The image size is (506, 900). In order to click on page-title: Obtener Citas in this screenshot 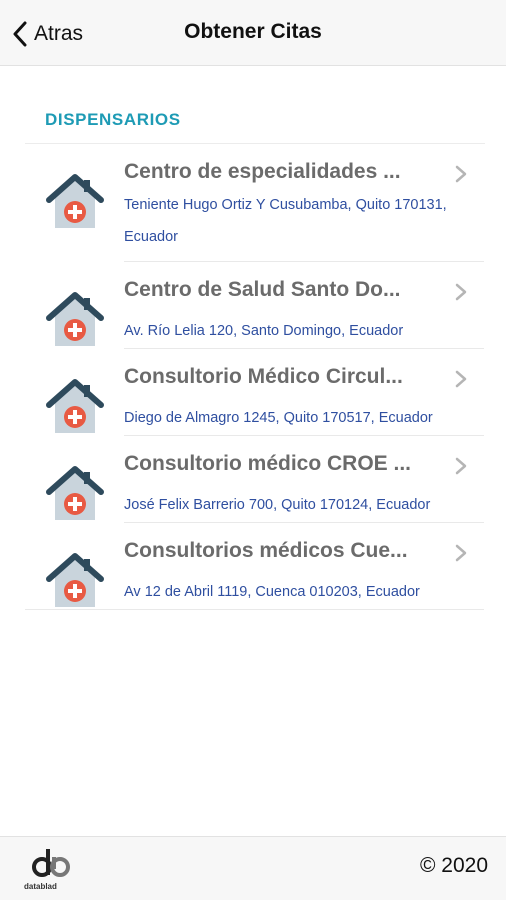, I will do `click(253, 31)`.